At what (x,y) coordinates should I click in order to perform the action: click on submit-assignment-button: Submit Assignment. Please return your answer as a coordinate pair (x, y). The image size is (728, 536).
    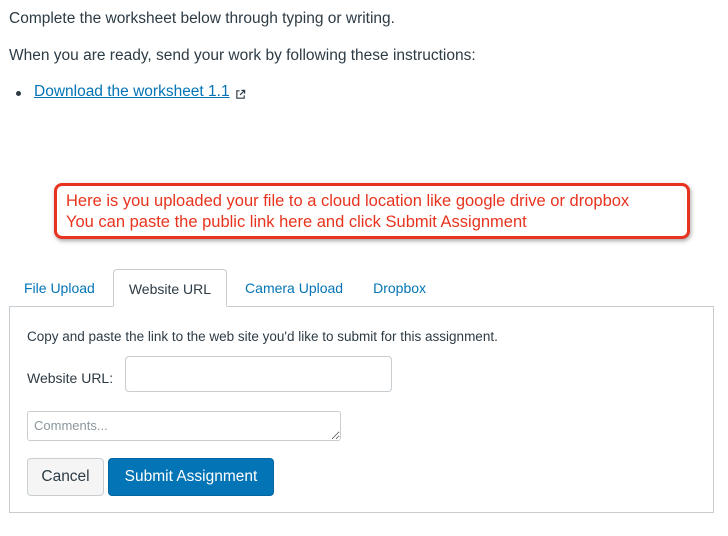
    Looking at the image, I should click on (191, 477).